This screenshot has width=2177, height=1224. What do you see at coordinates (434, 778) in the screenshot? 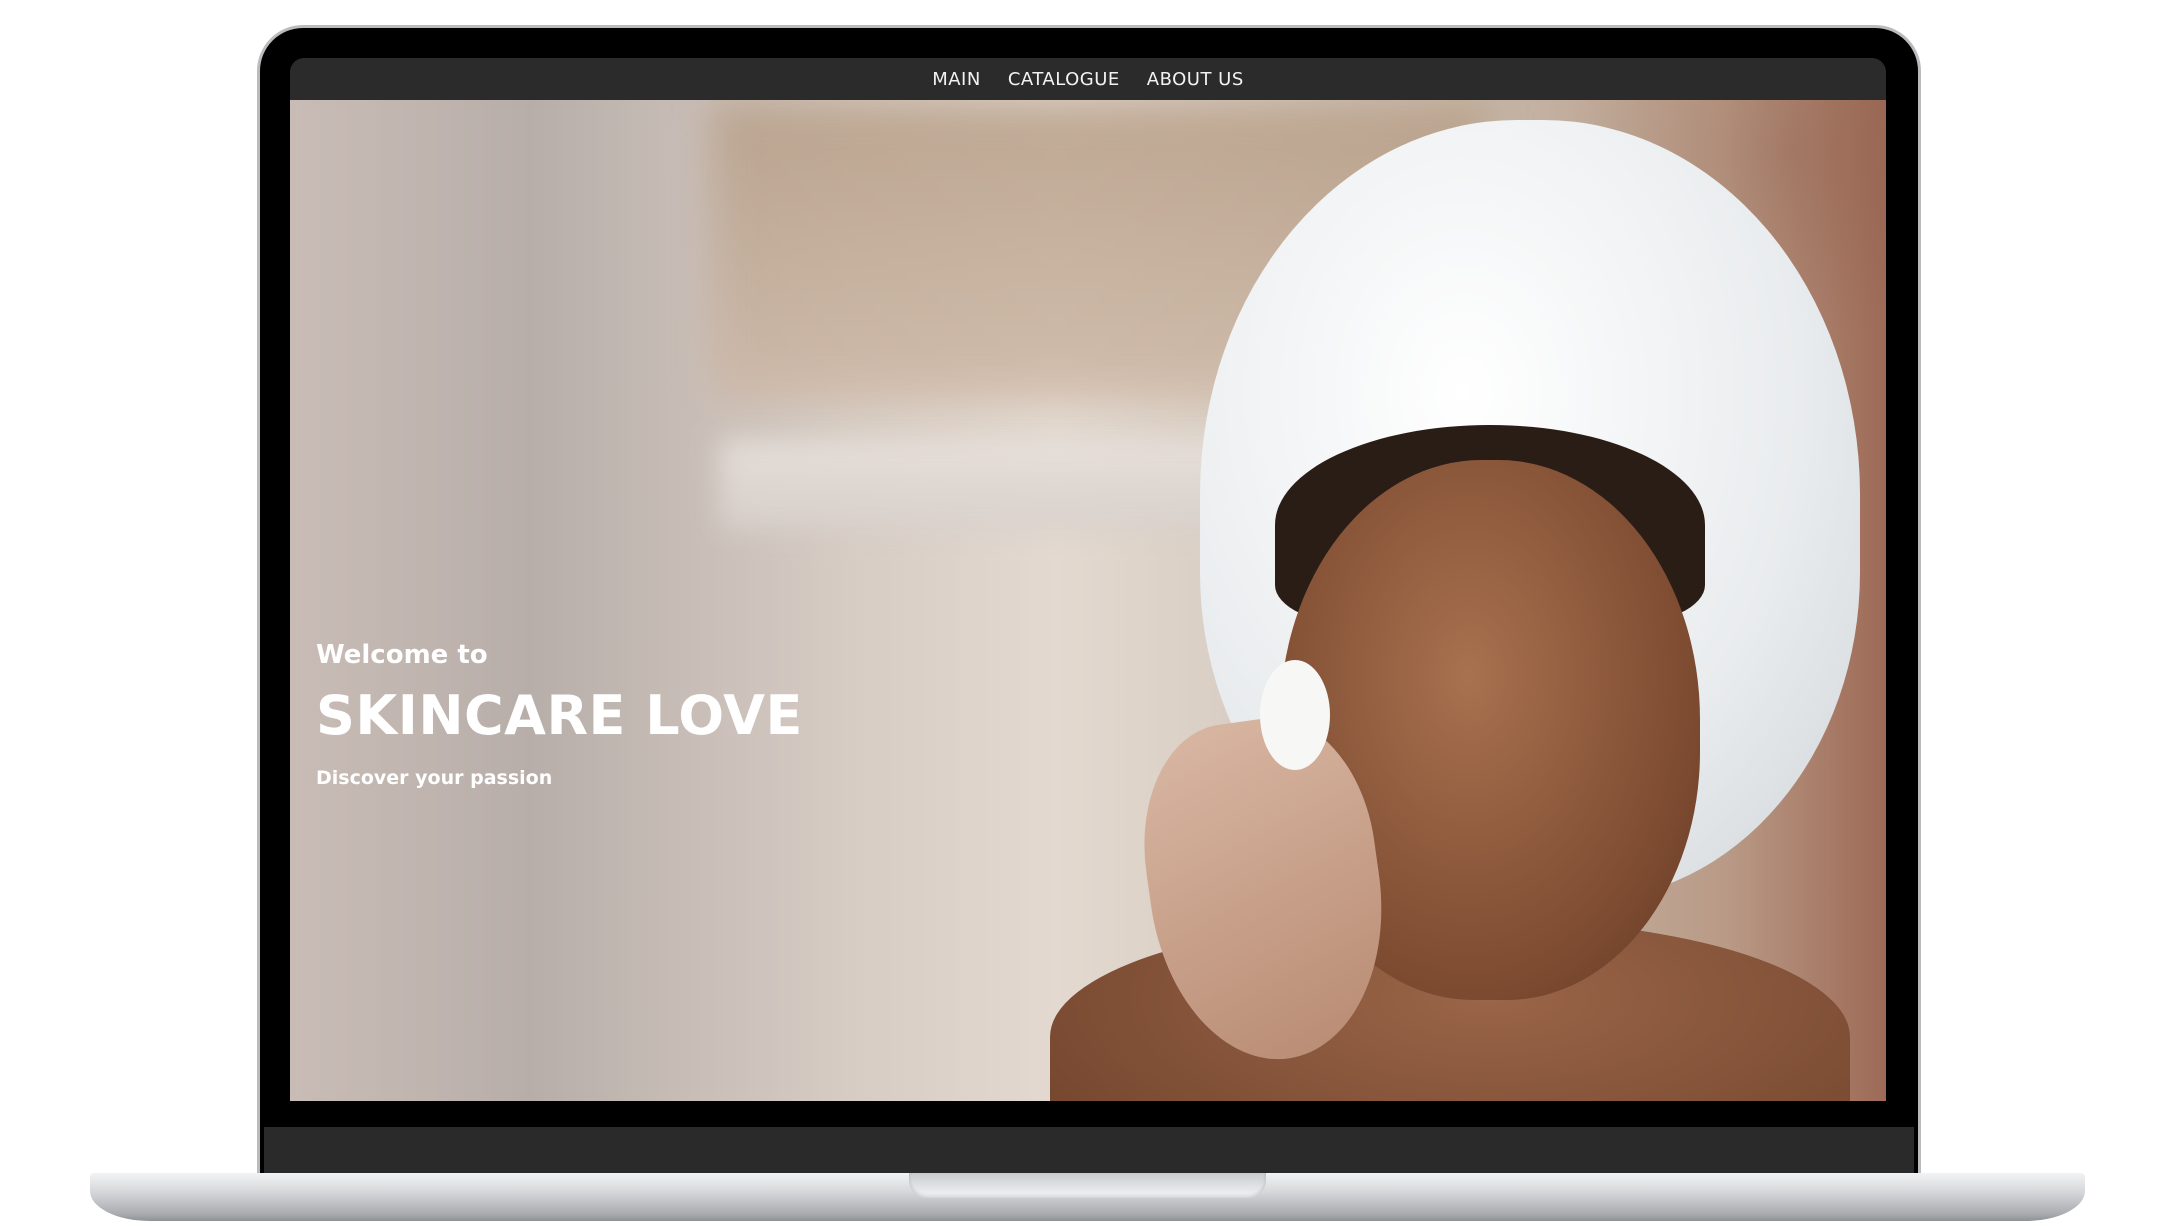
I see `hero-subtitle: Discover your passion` at bounding box center [434, 778].